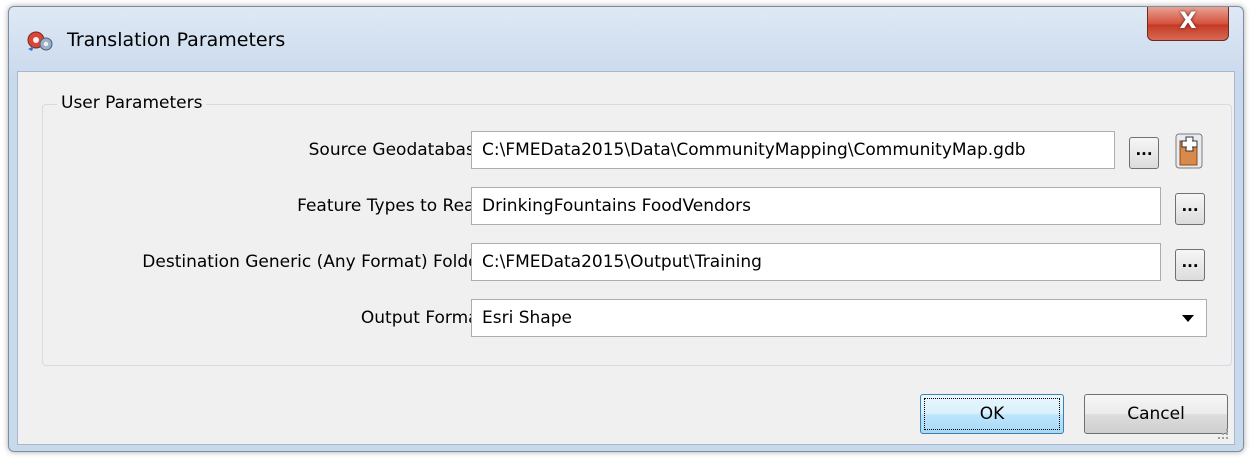 The height and width of the screenshot is (460, 1256). Describe the element at coordinates (816, 206) in the screenshot. I see `feature-types-field: DrinkingFountains FoodVendors` at that location.